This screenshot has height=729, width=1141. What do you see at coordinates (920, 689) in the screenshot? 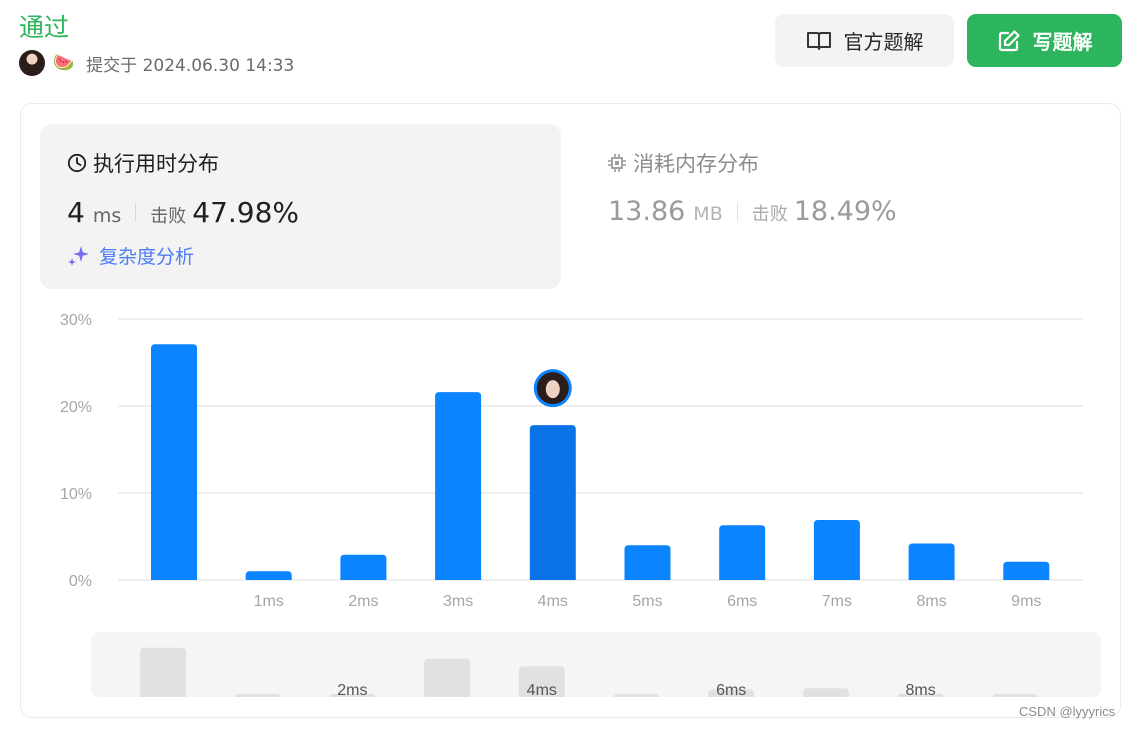
I see `mini-chart-label: 8ms` at bounding box center [920, 689].